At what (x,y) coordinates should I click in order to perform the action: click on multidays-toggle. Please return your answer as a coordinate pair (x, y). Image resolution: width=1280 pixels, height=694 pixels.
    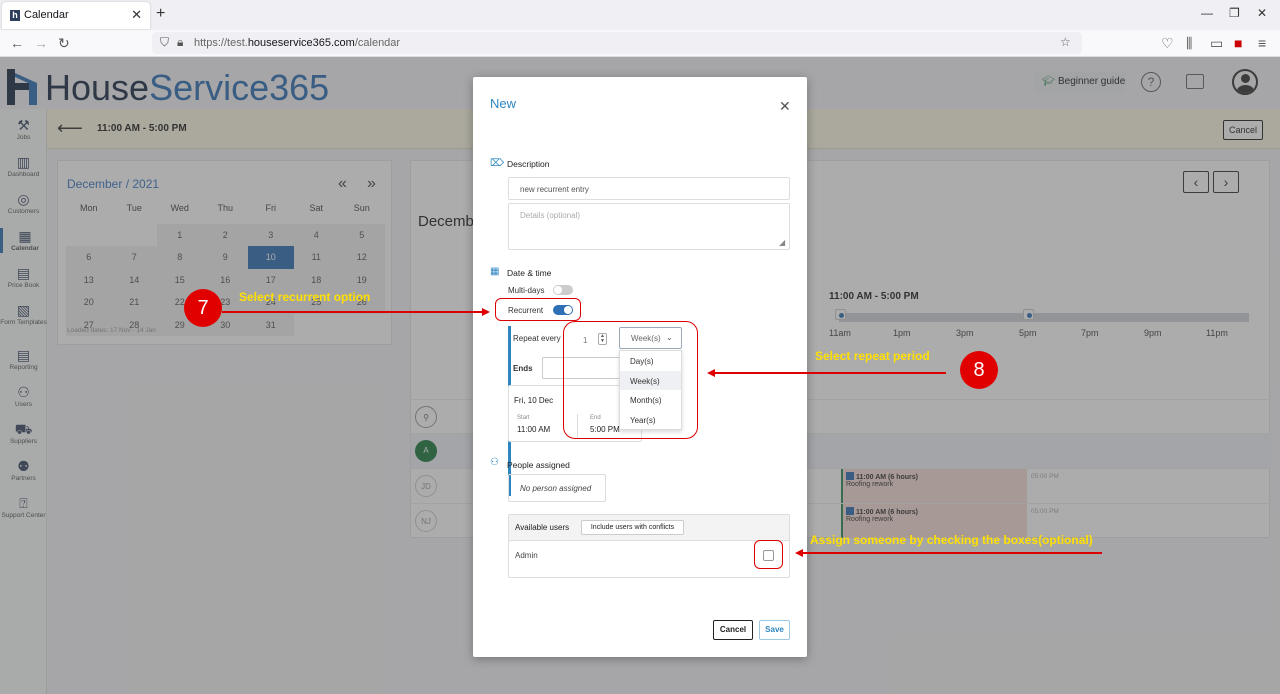
    Looking at the image, I should click on (563, 290).